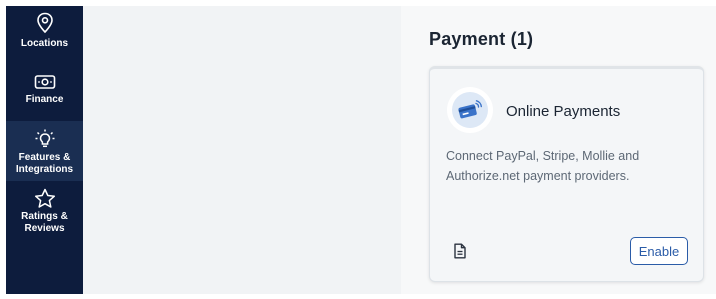 This screenshot has height=299, width=716. Describe the element at coordinates (44, 222) in the screenshot. I see `sidebar-item-label: Ratings & Reviews` at that location.